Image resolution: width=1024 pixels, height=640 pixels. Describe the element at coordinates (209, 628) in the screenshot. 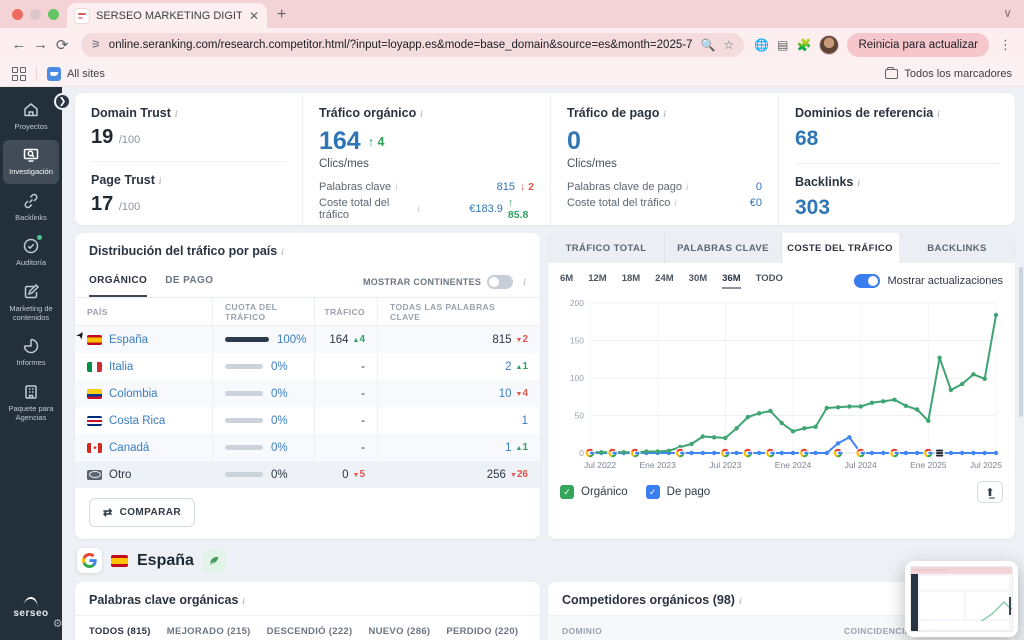

I see `keywords-tab-mejorado: MEJORADO (215)` at that location.